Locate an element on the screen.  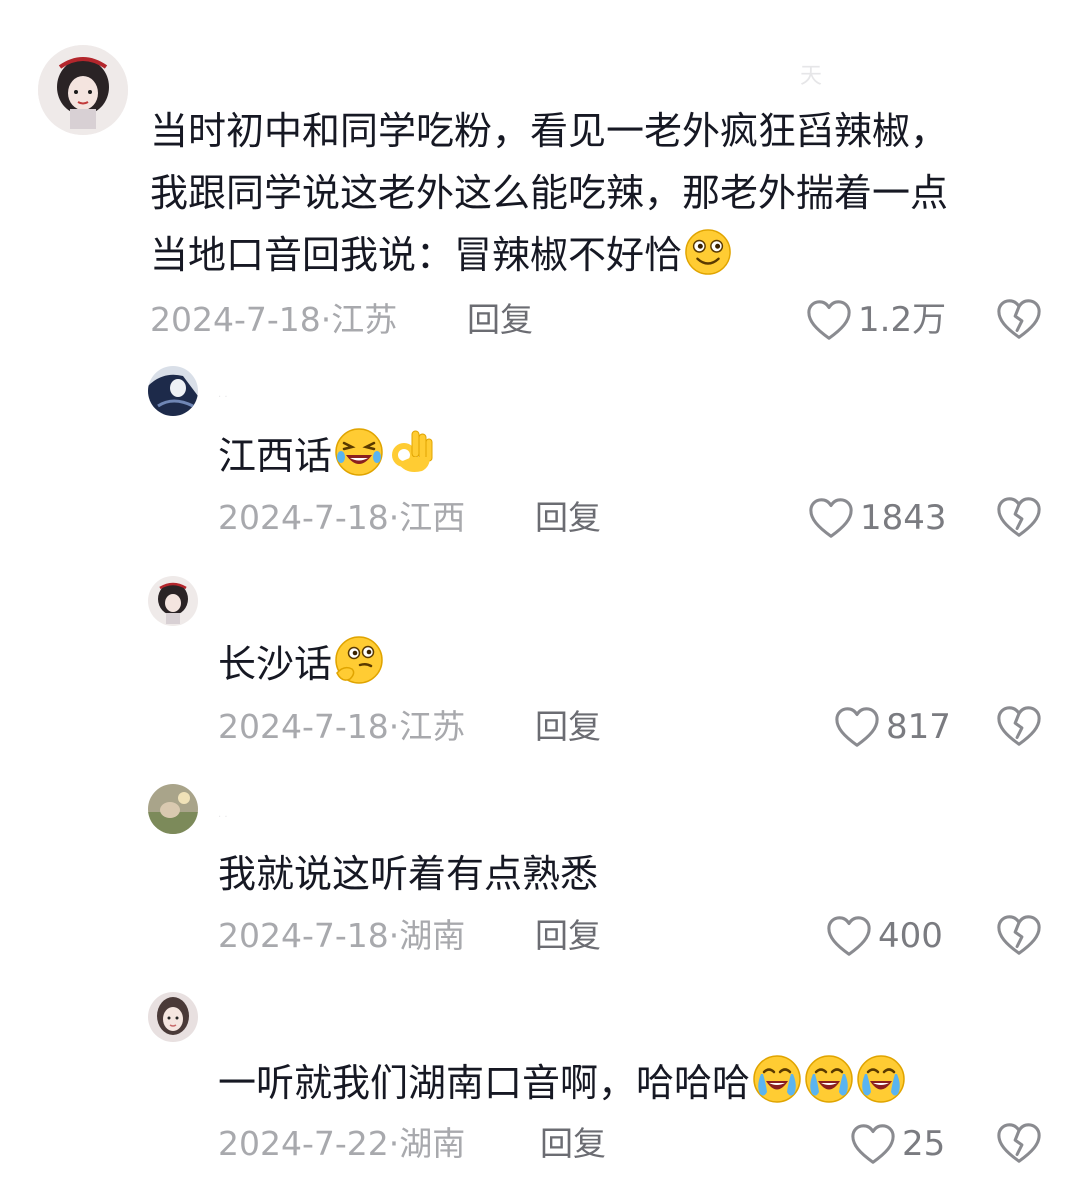
comment-meta: 2024-7-18·湖南 is located at coordinates (341, 936).